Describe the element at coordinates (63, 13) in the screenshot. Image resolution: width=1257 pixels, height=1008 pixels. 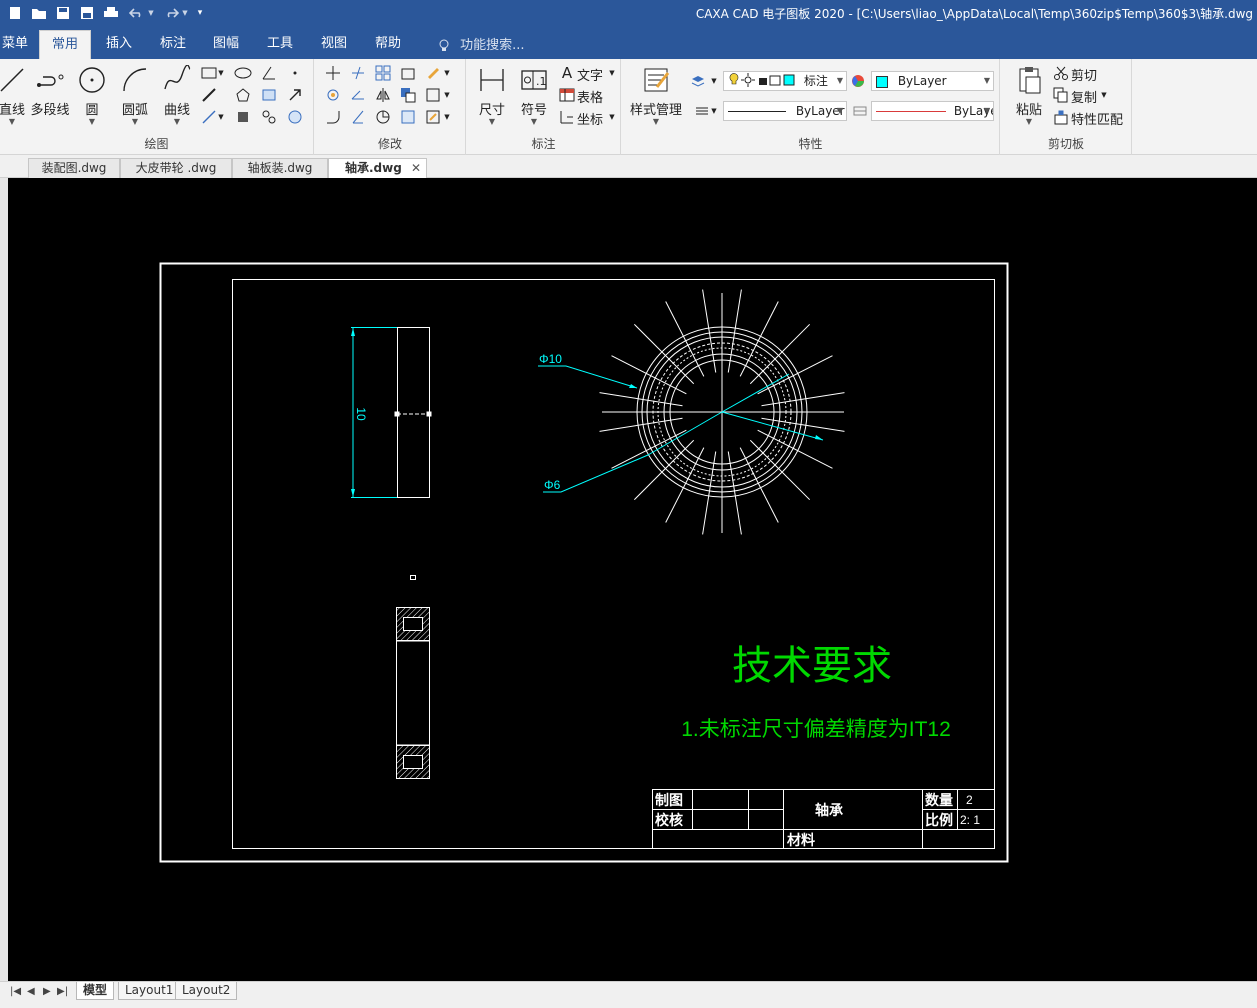
I see `save-icon` at that location.